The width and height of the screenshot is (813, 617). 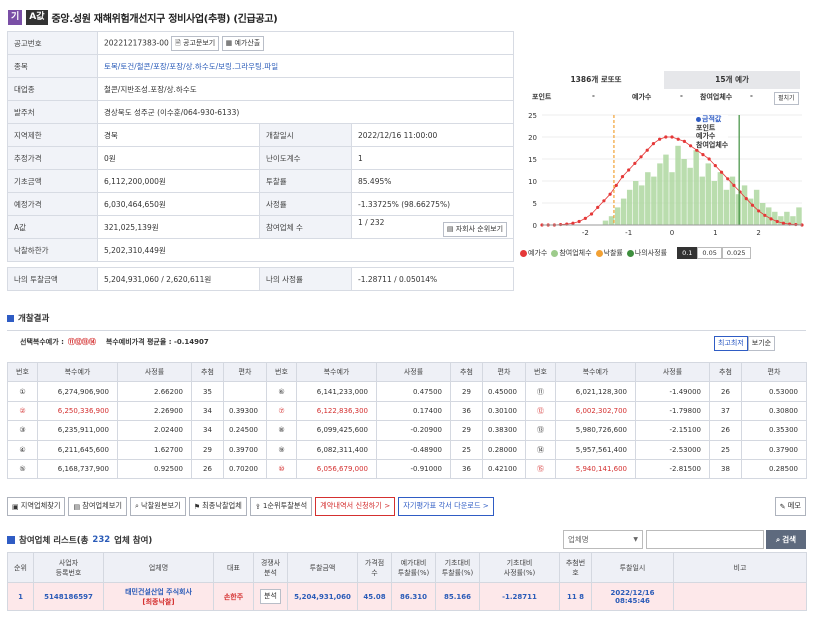 What do you see at coordinates (774, 430) in the screenshot?
I see `result-cell-d: 0.35300` at bounding box center [774, 430].